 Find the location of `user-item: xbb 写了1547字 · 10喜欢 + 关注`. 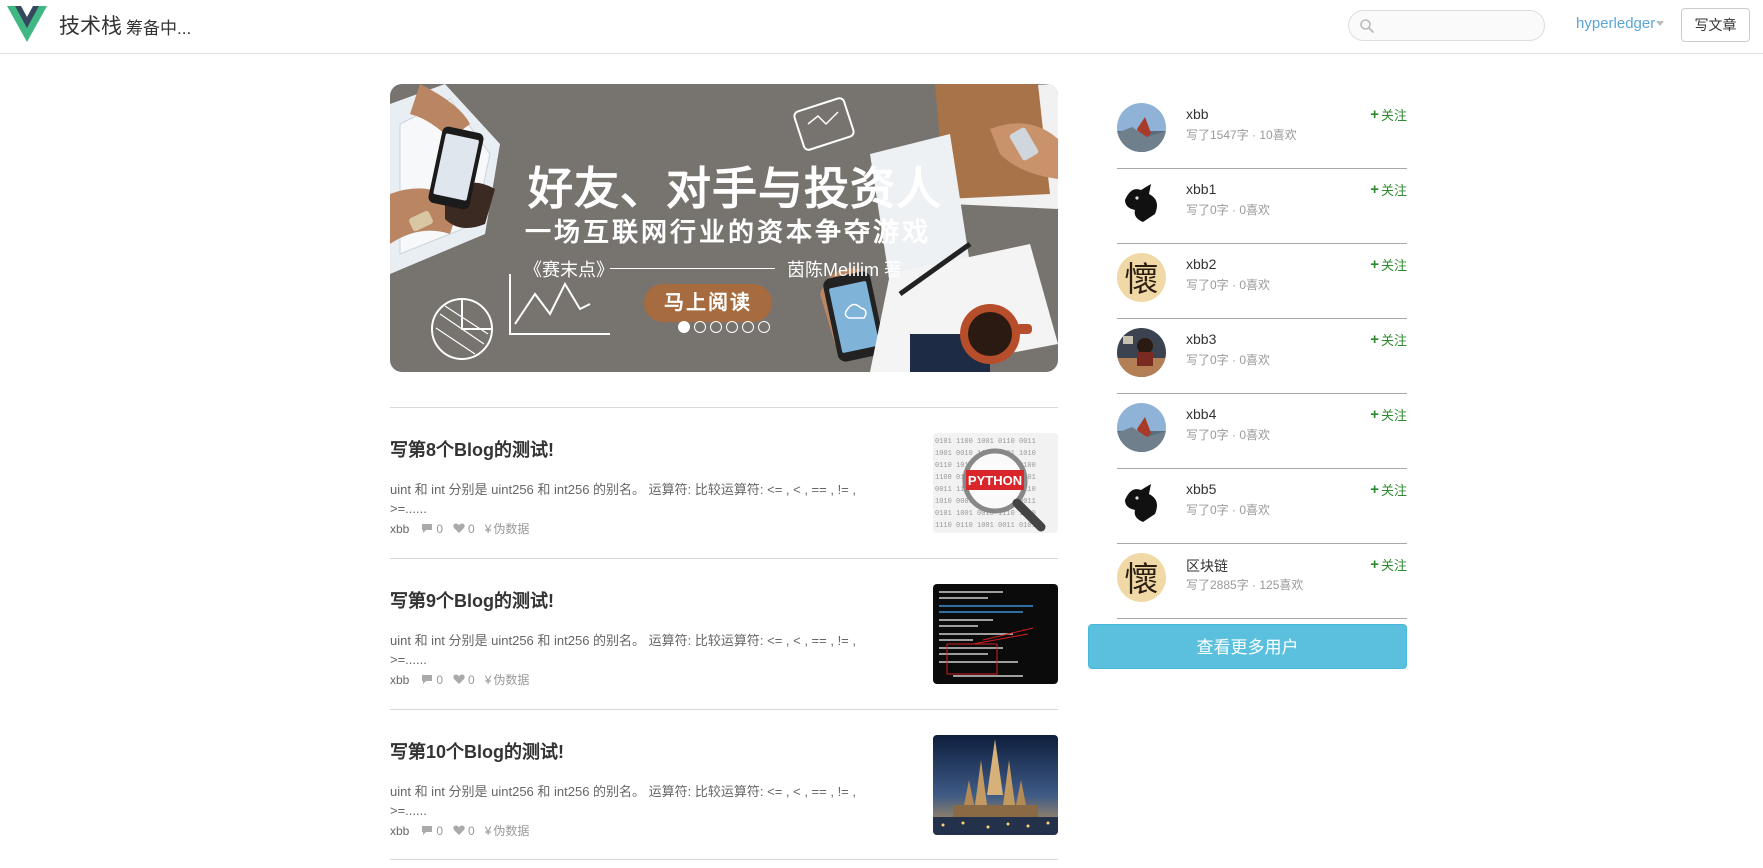

user-item: xbb 写了1547字 · 10喜欢 + 关注 is located at coordinates (1262, 131).